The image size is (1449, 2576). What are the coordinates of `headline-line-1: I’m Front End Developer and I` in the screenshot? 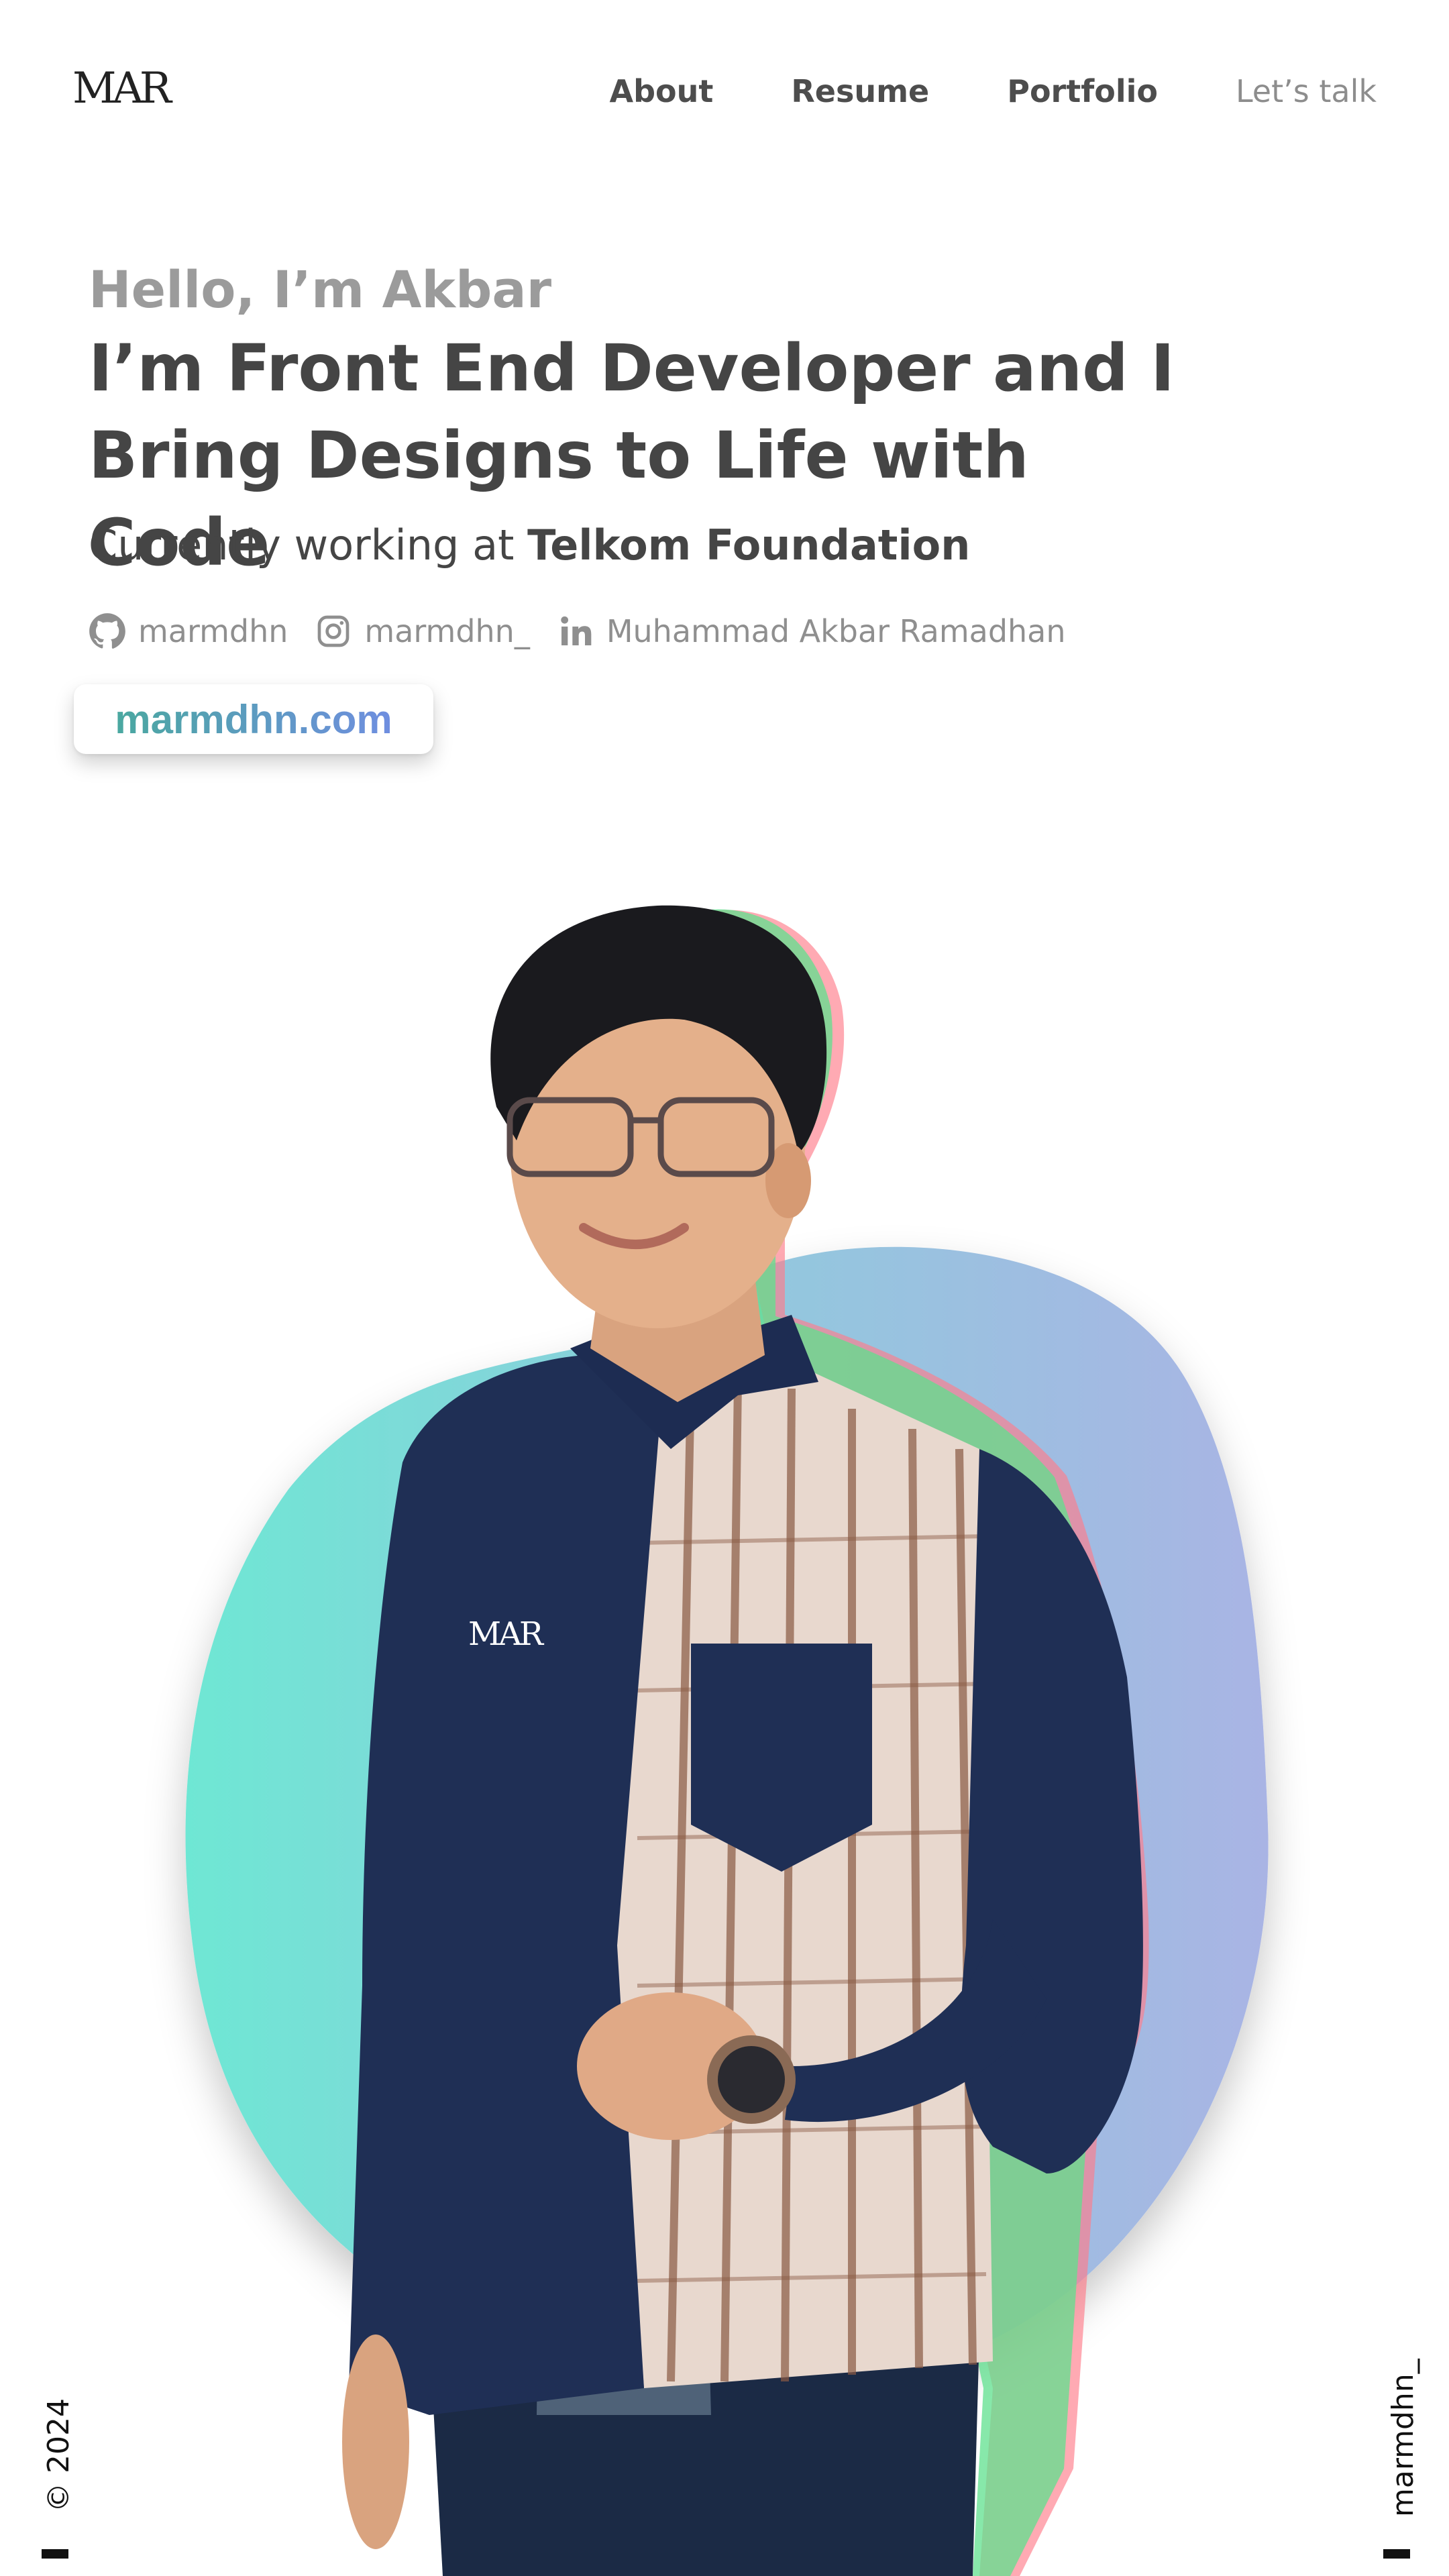 It's located at (632, 368).